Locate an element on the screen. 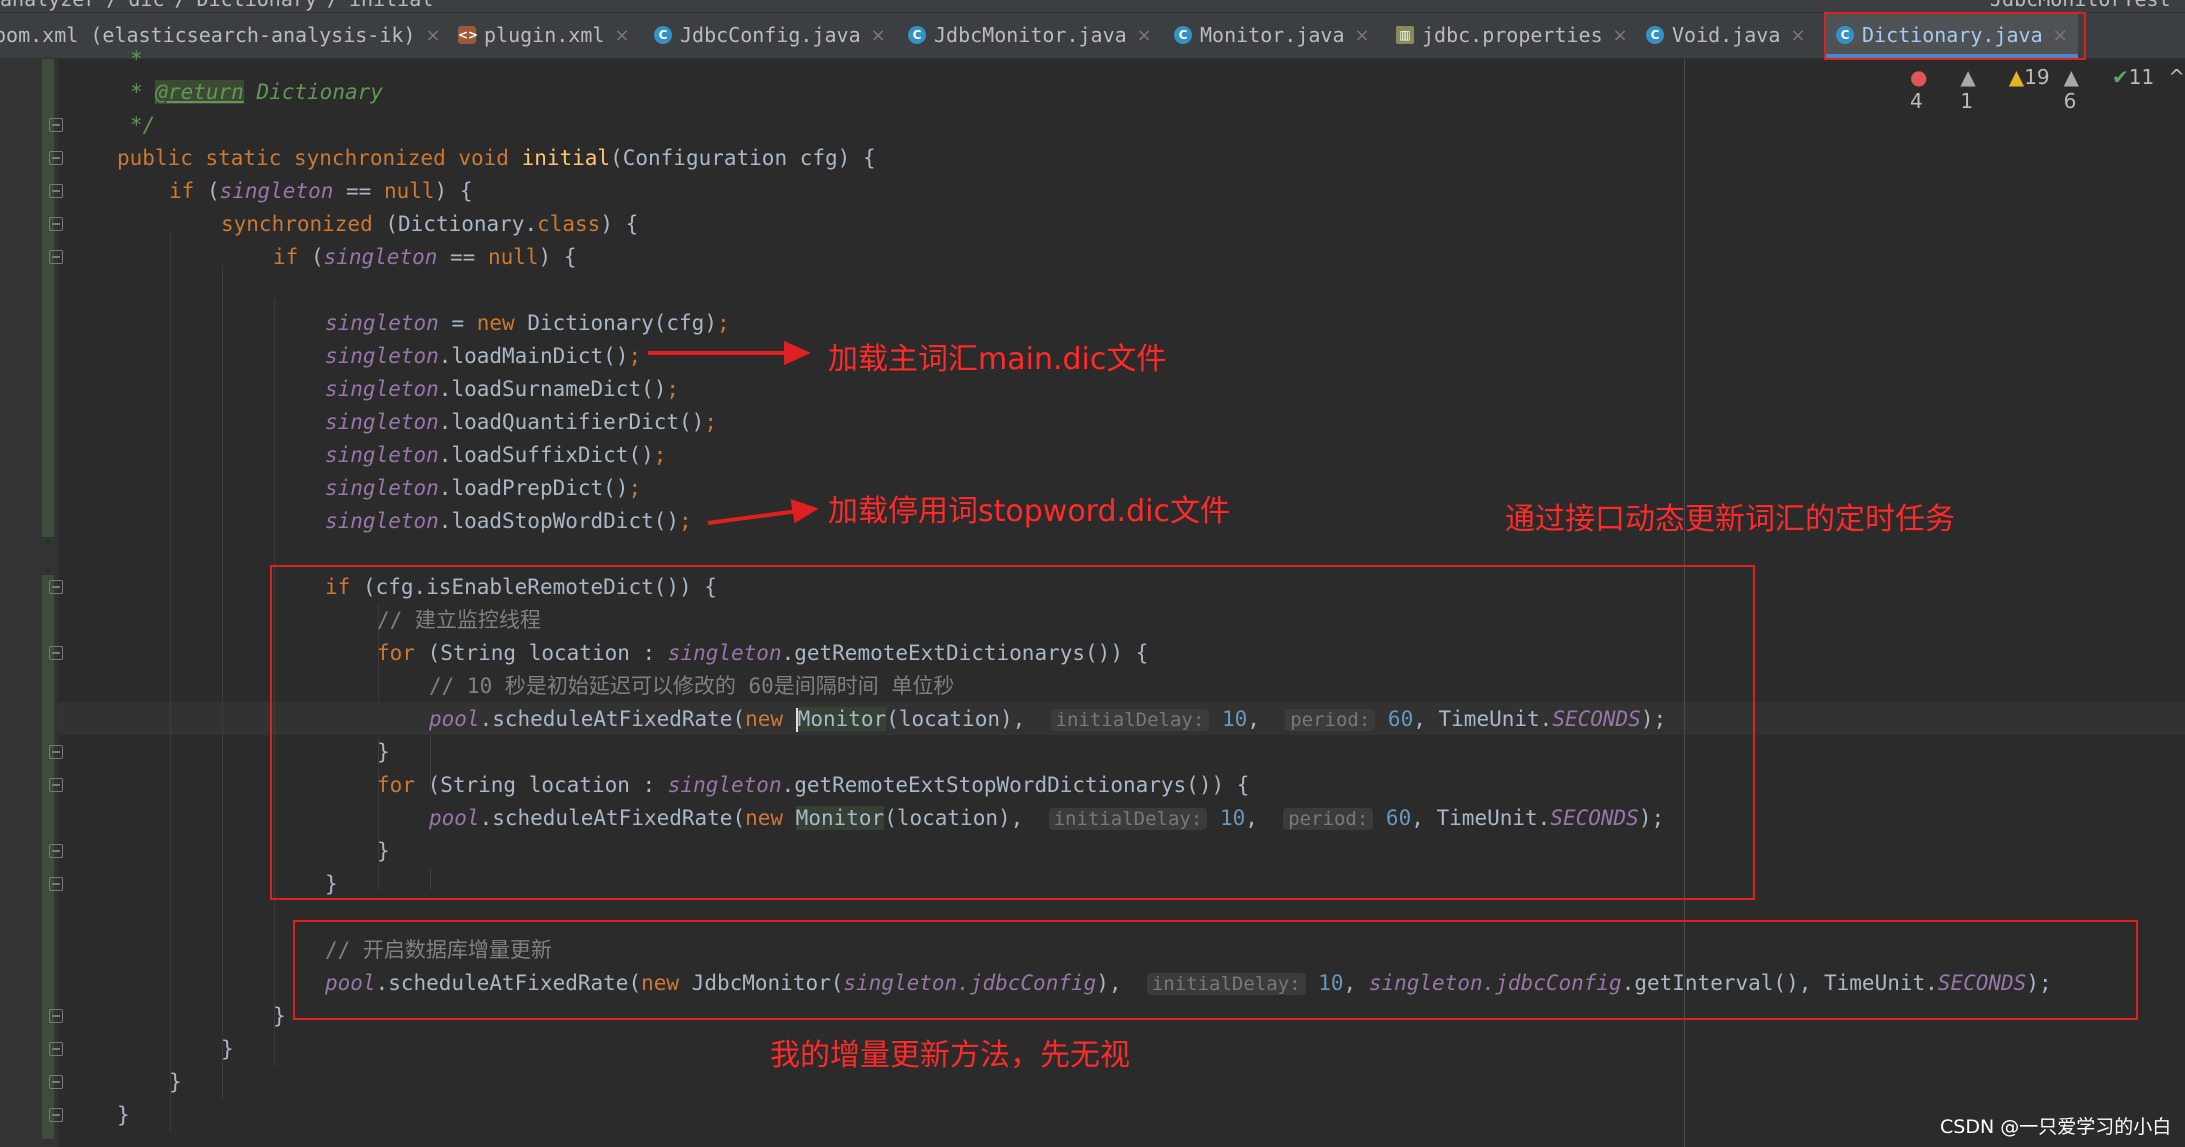 The height and width of the screenshot is (1147, 2185). annotation-incremental: 我的增量更新方法，先无视 is located at coordinates (950, 1055).